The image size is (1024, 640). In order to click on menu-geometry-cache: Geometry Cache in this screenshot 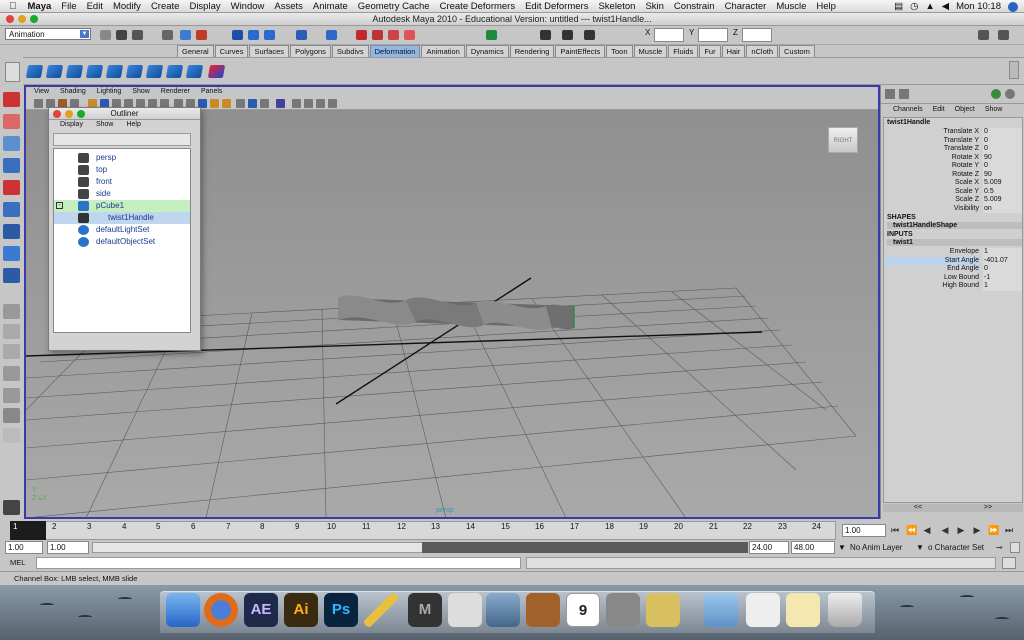, I will do `click(394, 6)`.